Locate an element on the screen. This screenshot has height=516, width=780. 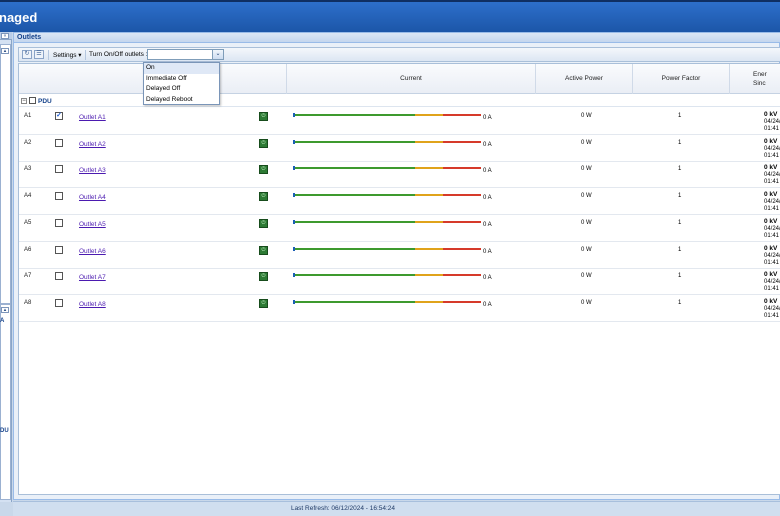
col-active-power: Active Power is located at coordinates (583, 79).